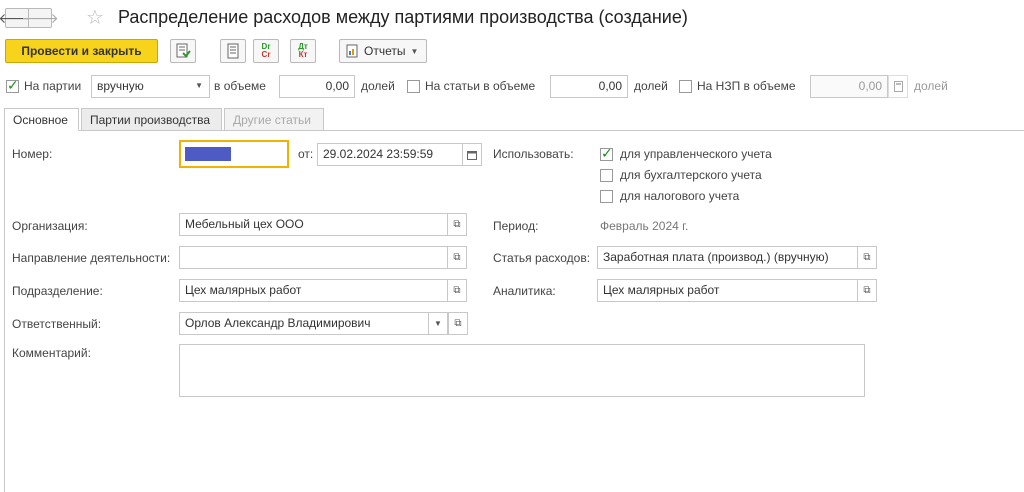  I want to click on dr-cr-button: Dr Cr, so click(266, 51).